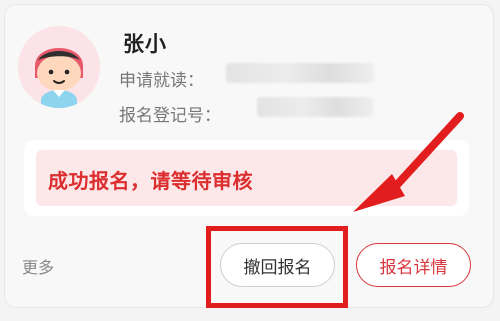 Image resolution: width=500 pixels, height=321 pixels. What do you see at coordinates (413, 265) in the screenshot?
I see `registration-details-button: 报名详情` at bounding box center [413, 265].